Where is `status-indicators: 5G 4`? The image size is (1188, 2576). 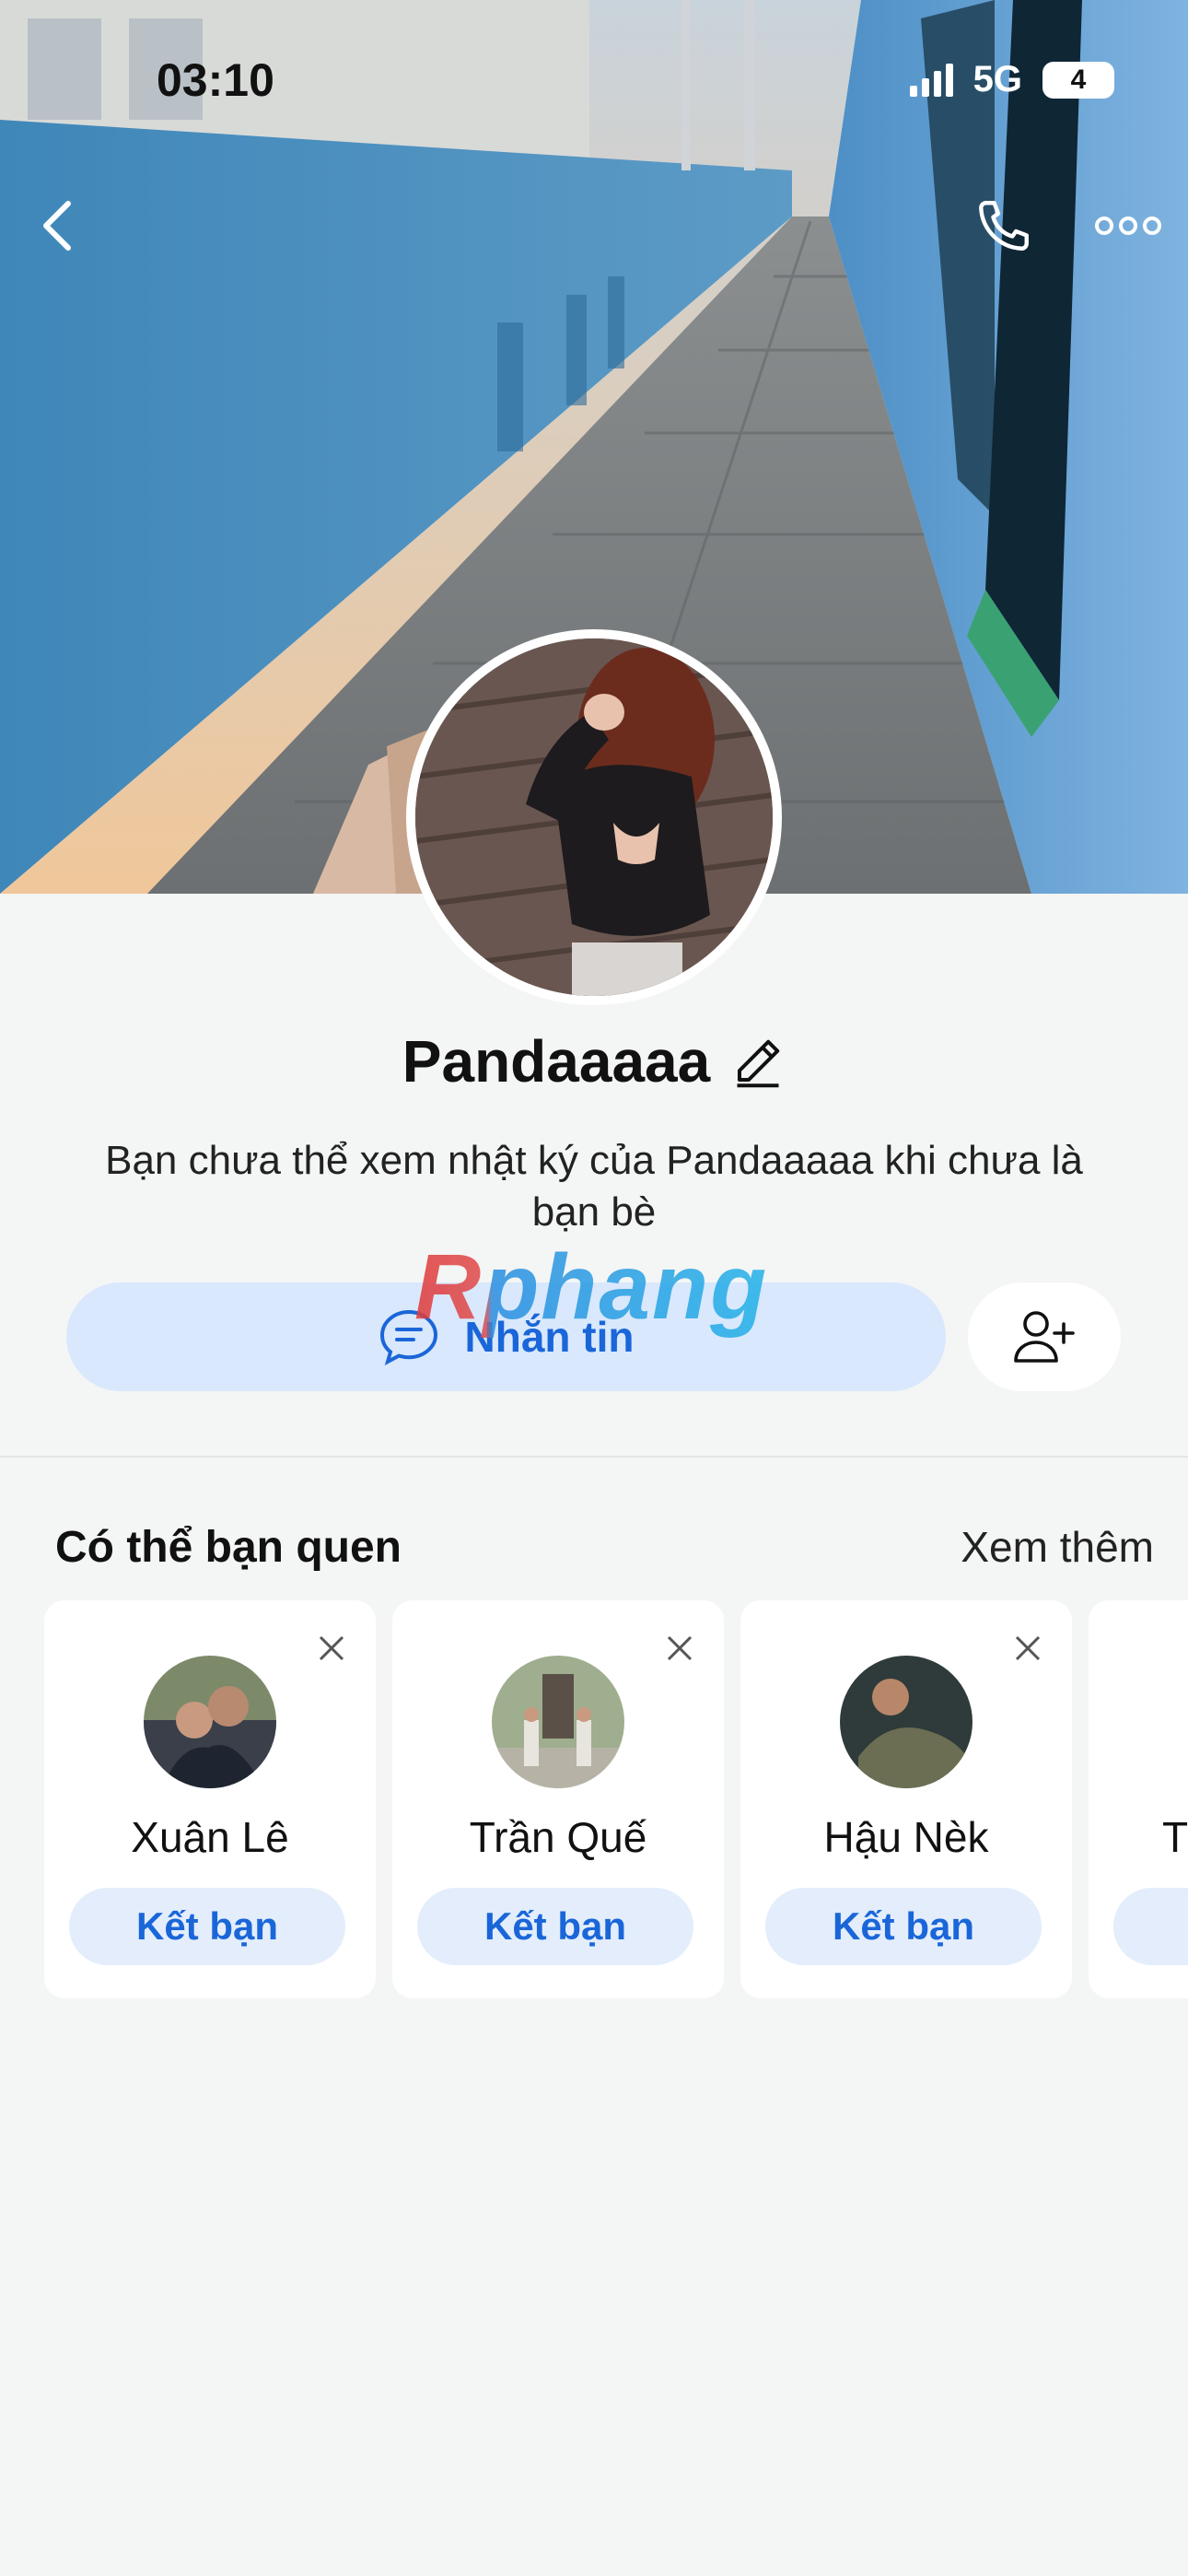
status-indicators: 5G 4 is located at coordinates (1011, 79).